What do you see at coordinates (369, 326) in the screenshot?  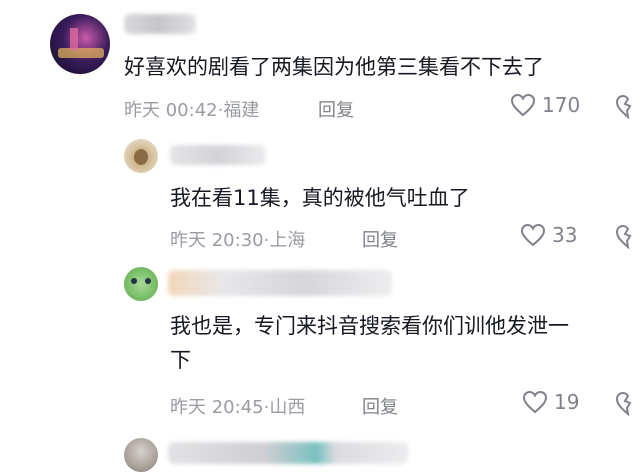 I see `comment-text-line: 我也是，专门来抖音搜索看你们训他发泄一` at bounding box center [369, 326].